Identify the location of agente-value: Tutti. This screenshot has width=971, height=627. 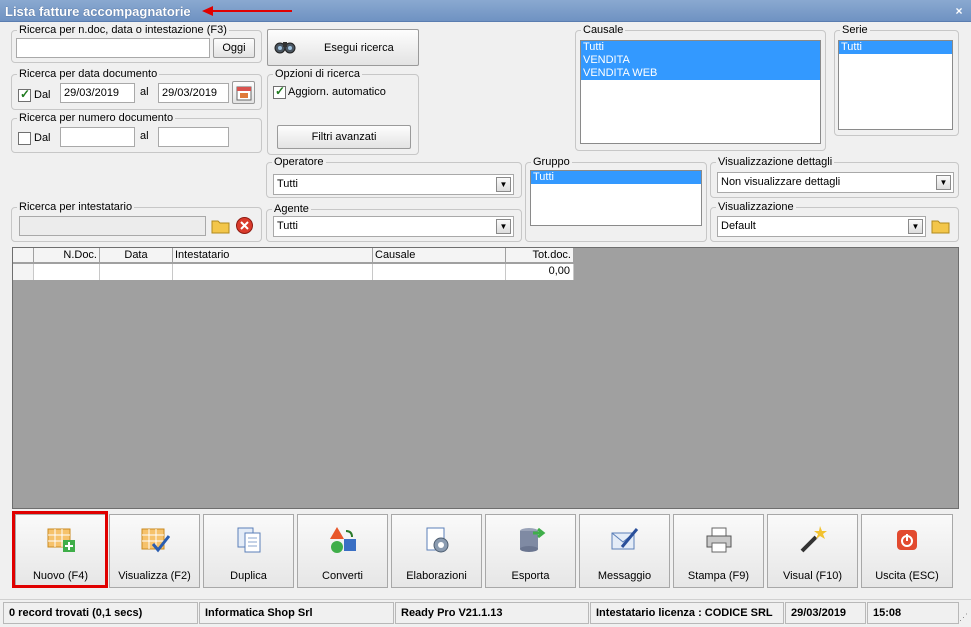
(287, 226).